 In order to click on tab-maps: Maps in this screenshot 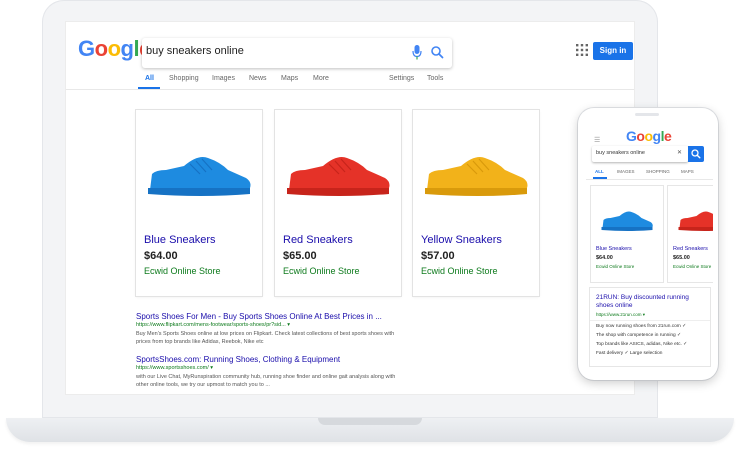, I will do `click(289, 78)`.